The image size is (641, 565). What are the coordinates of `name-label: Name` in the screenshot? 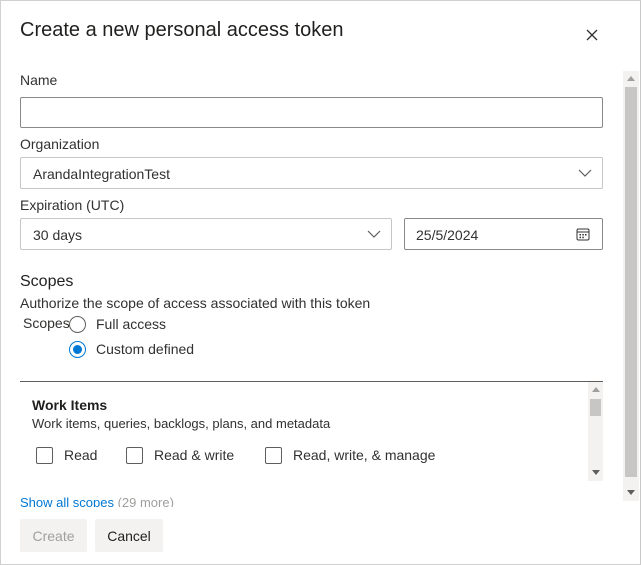 It's located at (39, 80).